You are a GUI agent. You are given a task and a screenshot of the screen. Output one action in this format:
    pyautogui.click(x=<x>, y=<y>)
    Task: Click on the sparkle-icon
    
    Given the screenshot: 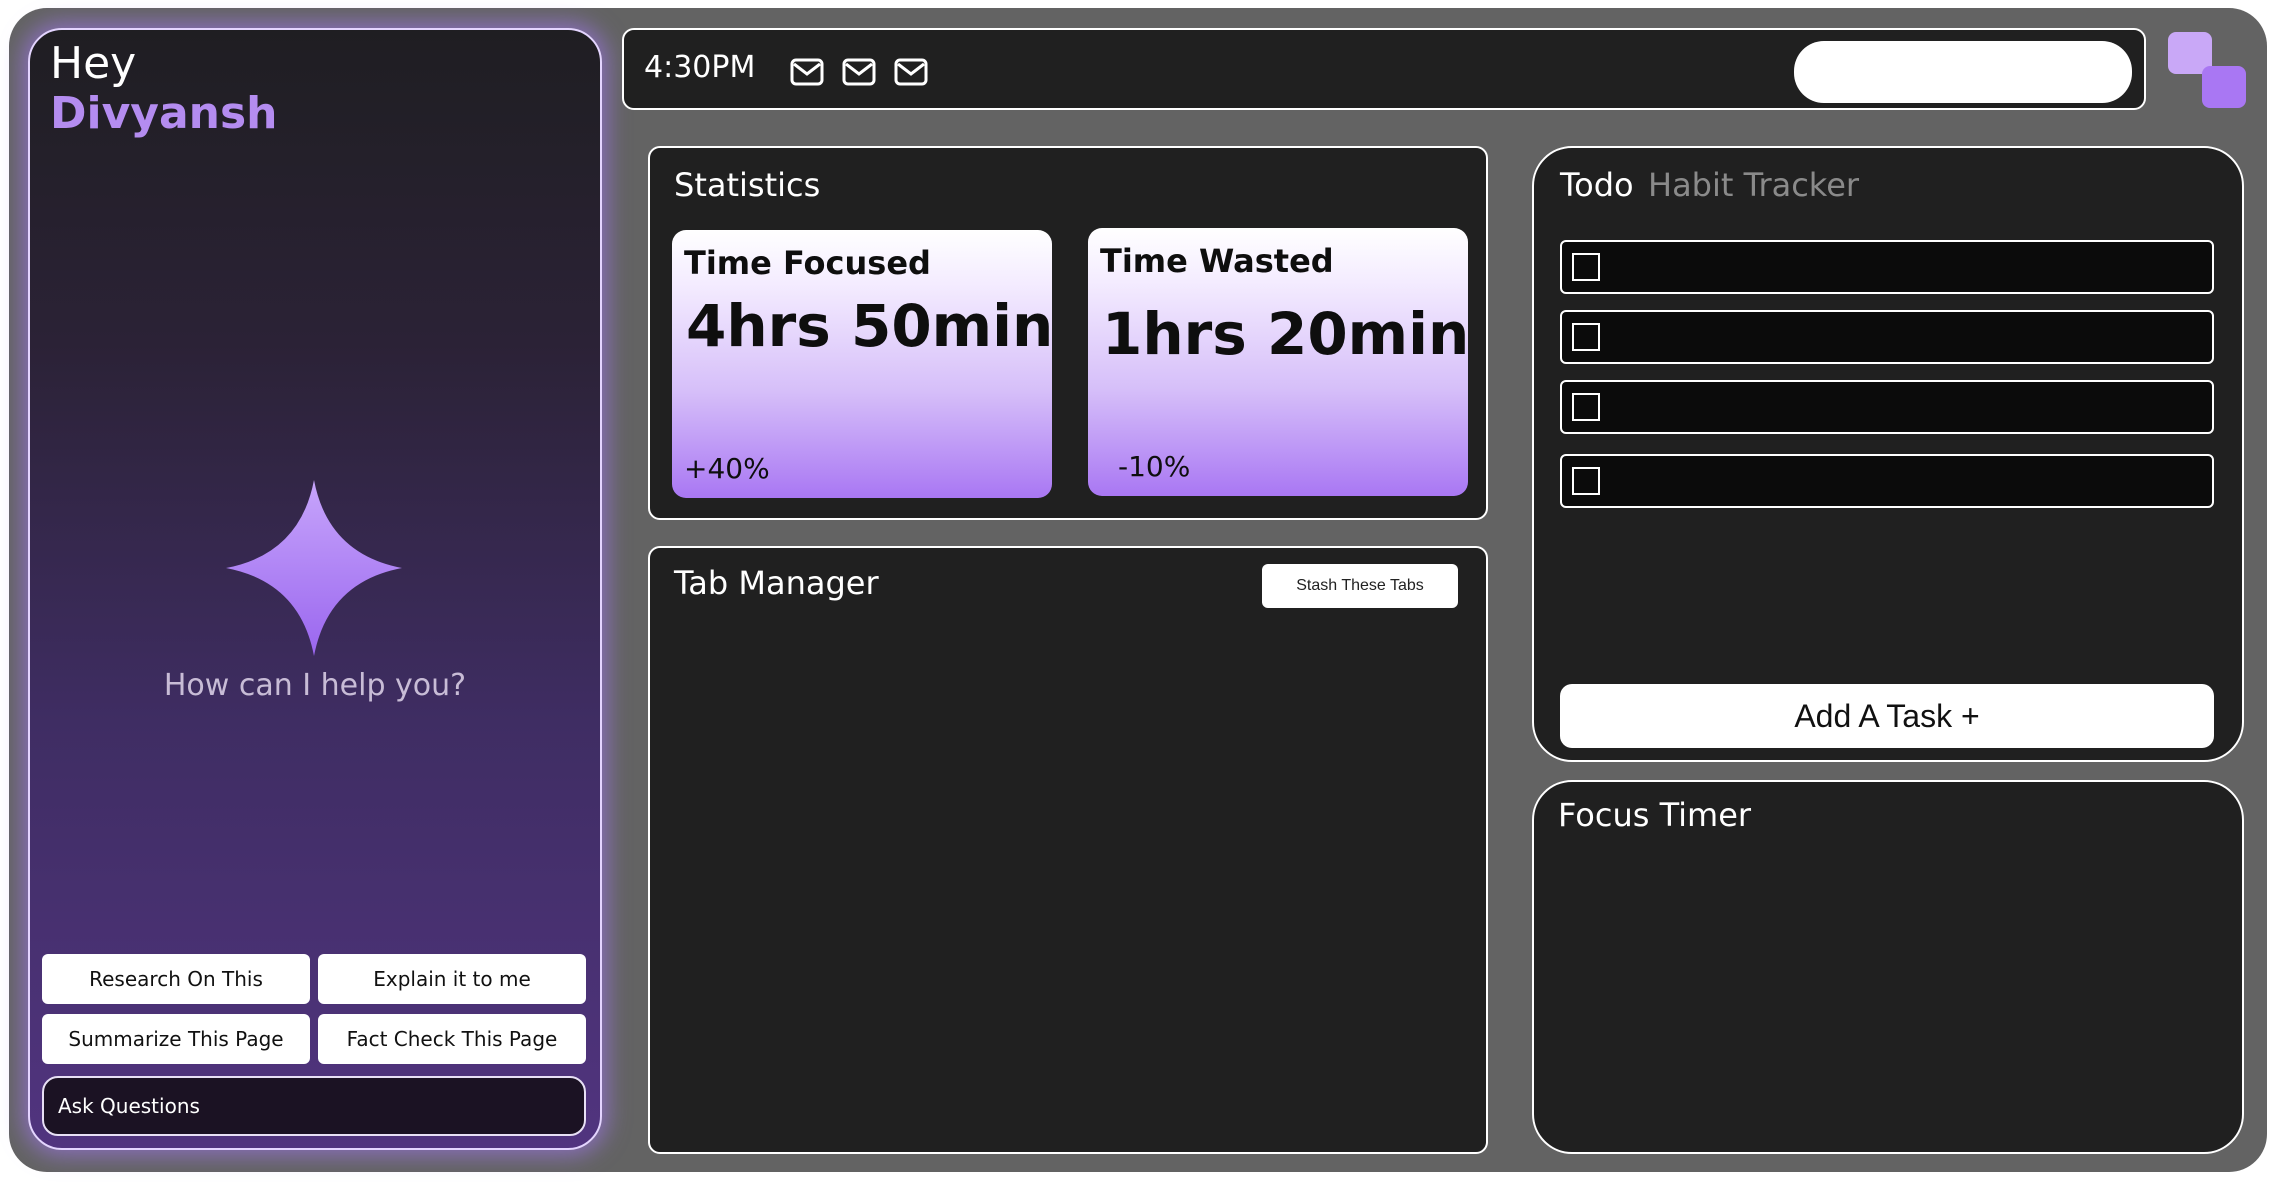 What is the action you would take?
    pyautogui.click(x=314, y=568)
    